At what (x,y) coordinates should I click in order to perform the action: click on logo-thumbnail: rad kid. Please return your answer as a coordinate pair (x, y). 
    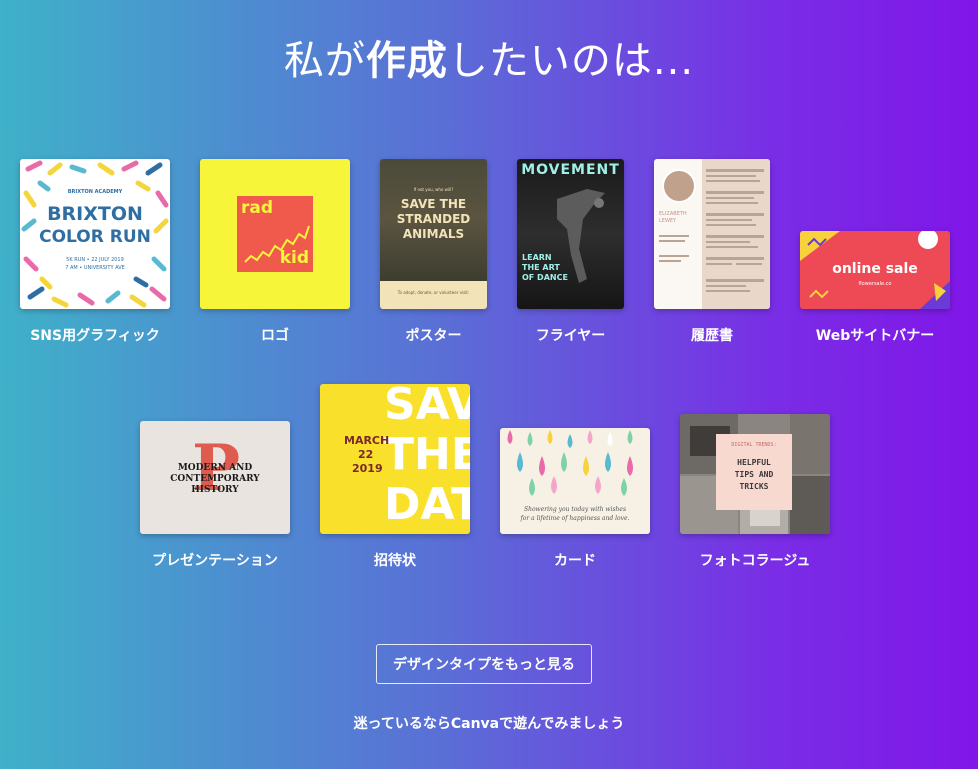
    Looking at the image, I should click on (275, 234).